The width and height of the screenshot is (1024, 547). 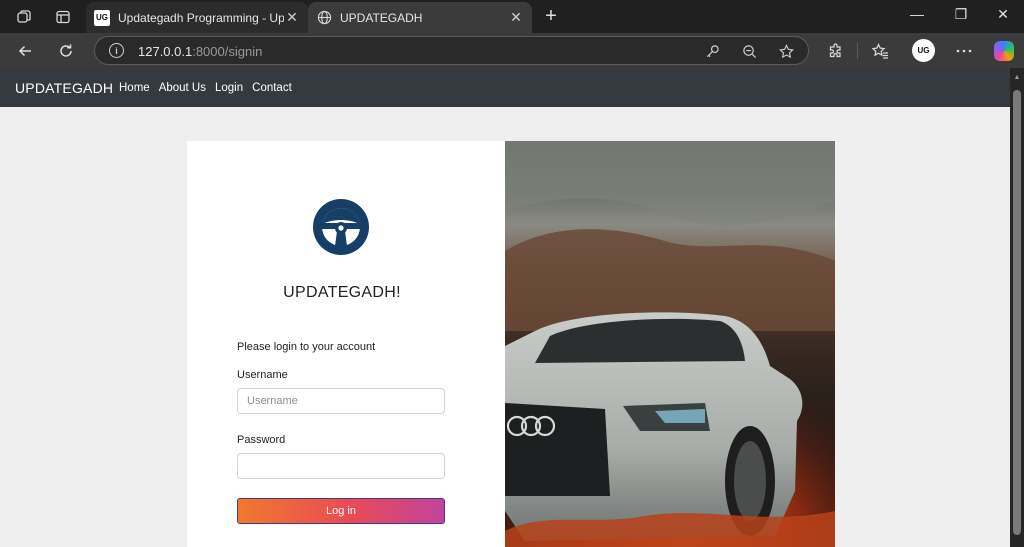 I want to click on key-icon, so click(x=712, y=51).